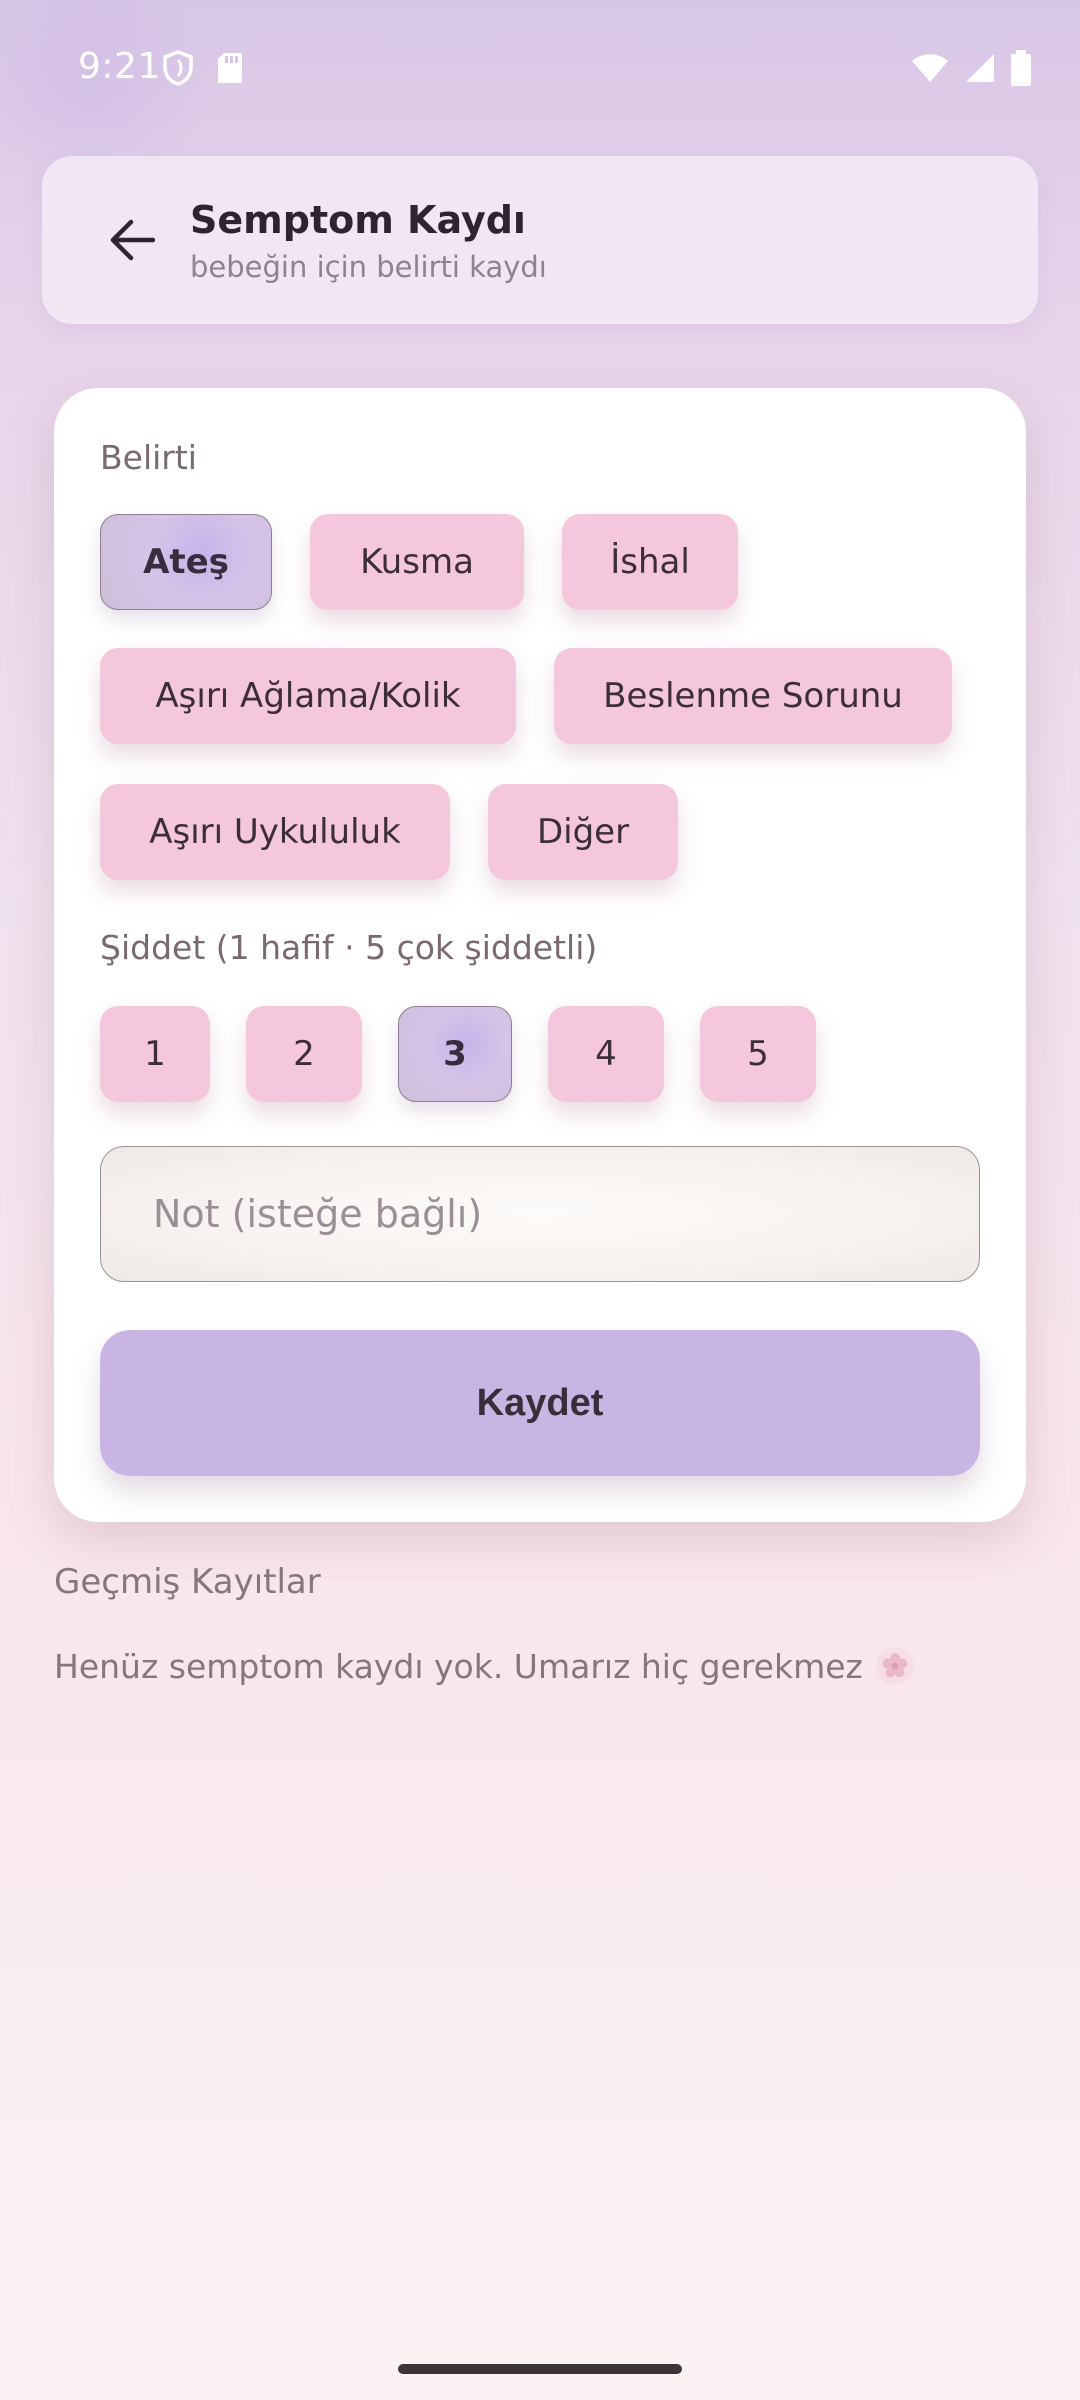  What do you see at coordinates (358, 220) in the screenshot?
I see `page-title: Semptom Kaydı` at bounding box center [358, 220].